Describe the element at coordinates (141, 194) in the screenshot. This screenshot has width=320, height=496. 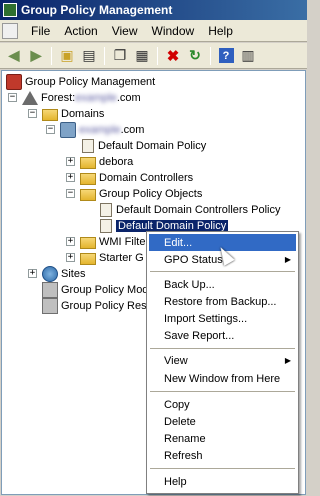
I see `tree-group-policy-objects: Group Policy Objects` at that location.